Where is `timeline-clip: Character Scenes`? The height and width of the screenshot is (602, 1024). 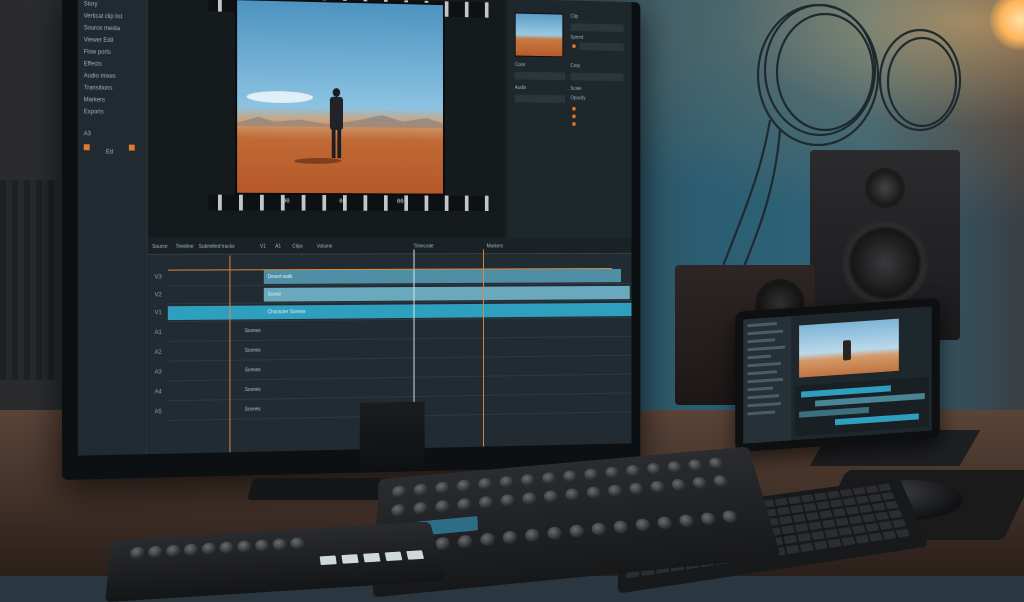 timeline-clip: Character Scenes is located at coordinates (400, 311).